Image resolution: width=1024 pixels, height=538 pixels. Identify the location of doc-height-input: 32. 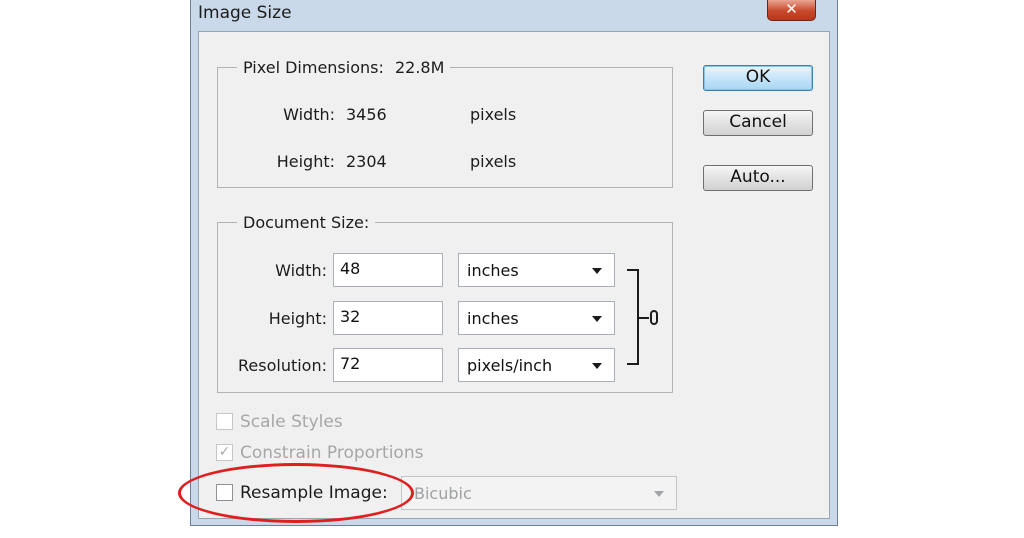
(388, 318).